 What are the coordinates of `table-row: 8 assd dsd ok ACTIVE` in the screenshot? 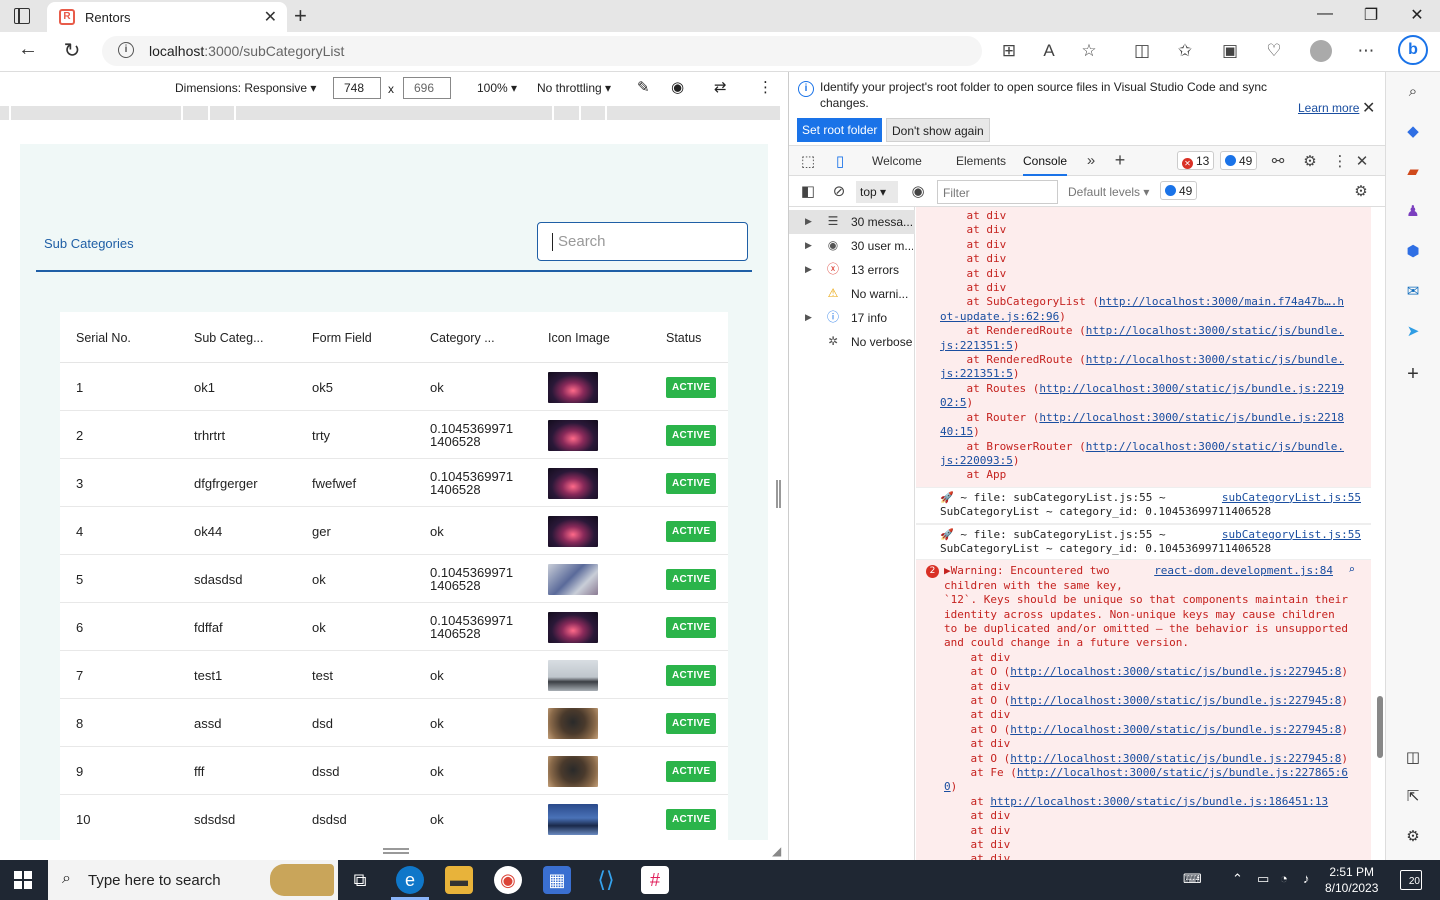 It's located at (394, 723).